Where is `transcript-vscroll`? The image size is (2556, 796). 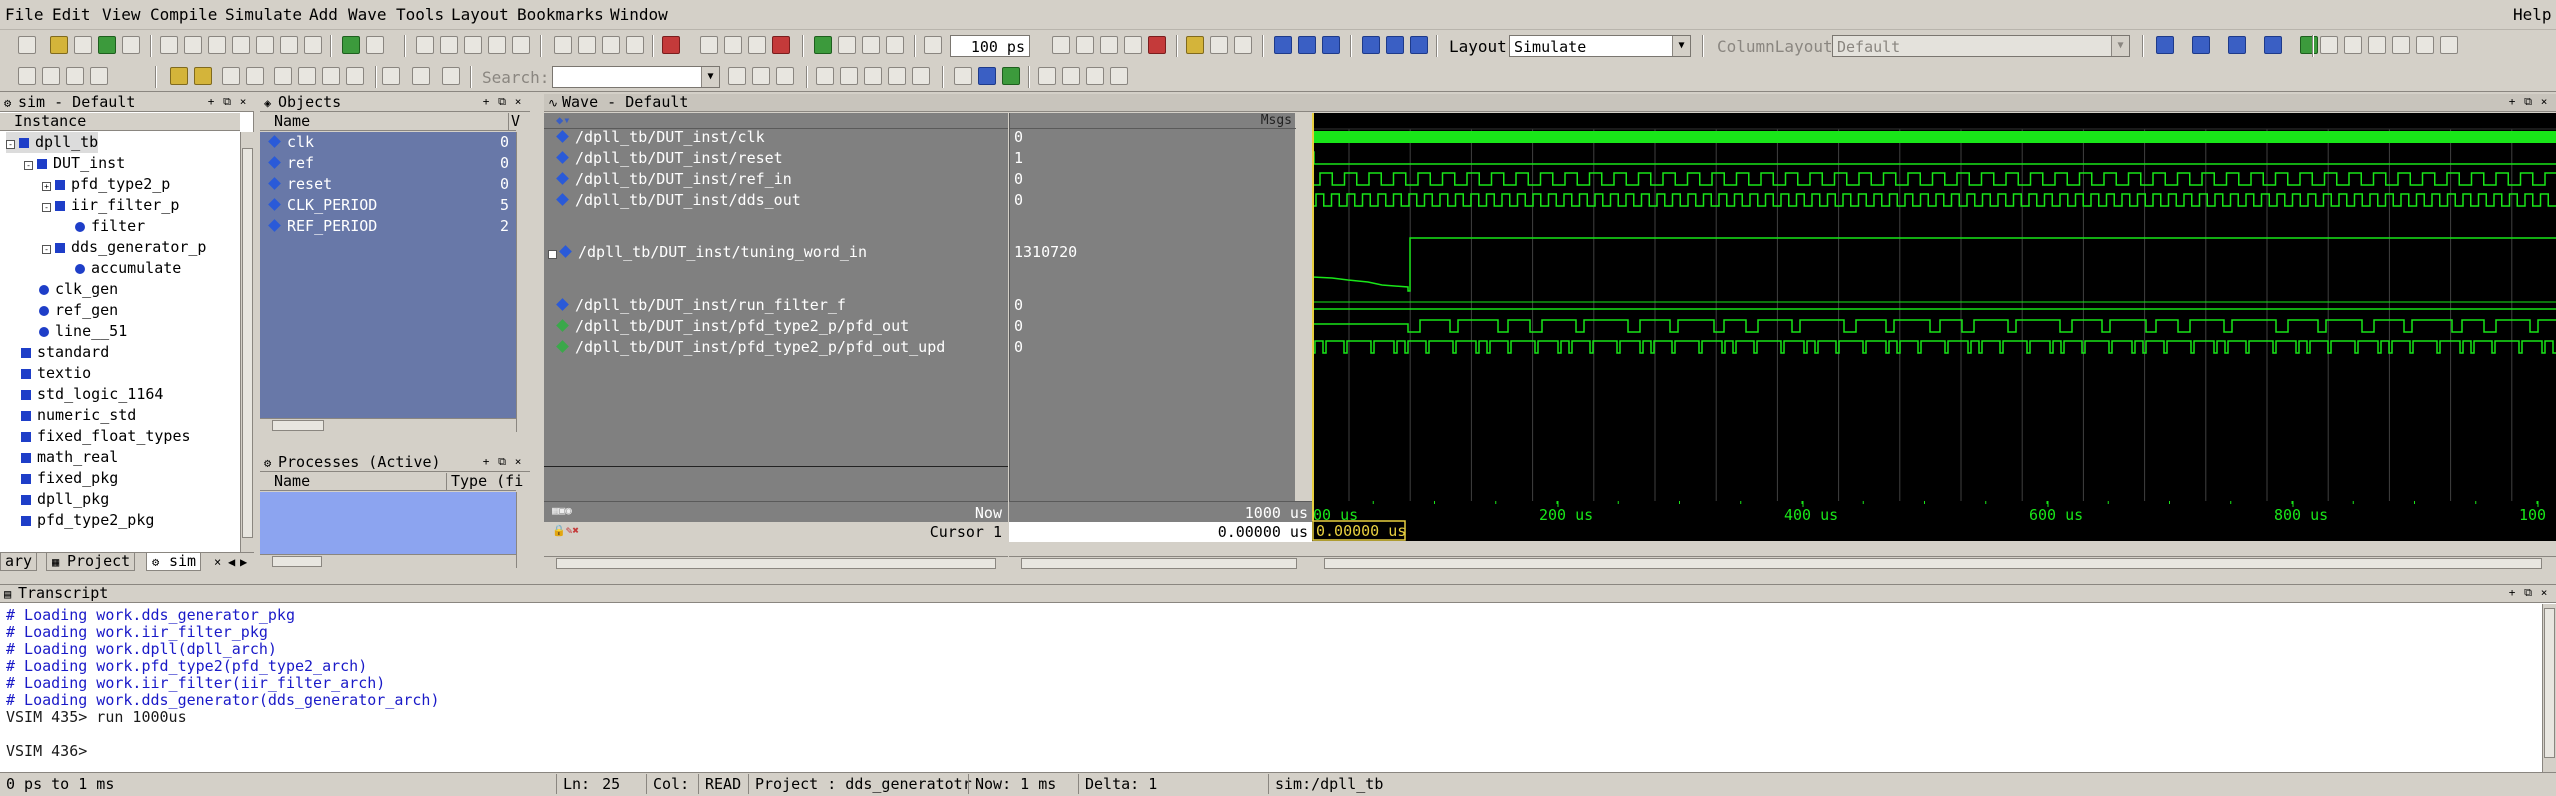
transcript-vscroll is located at coordinates (2549, 688).